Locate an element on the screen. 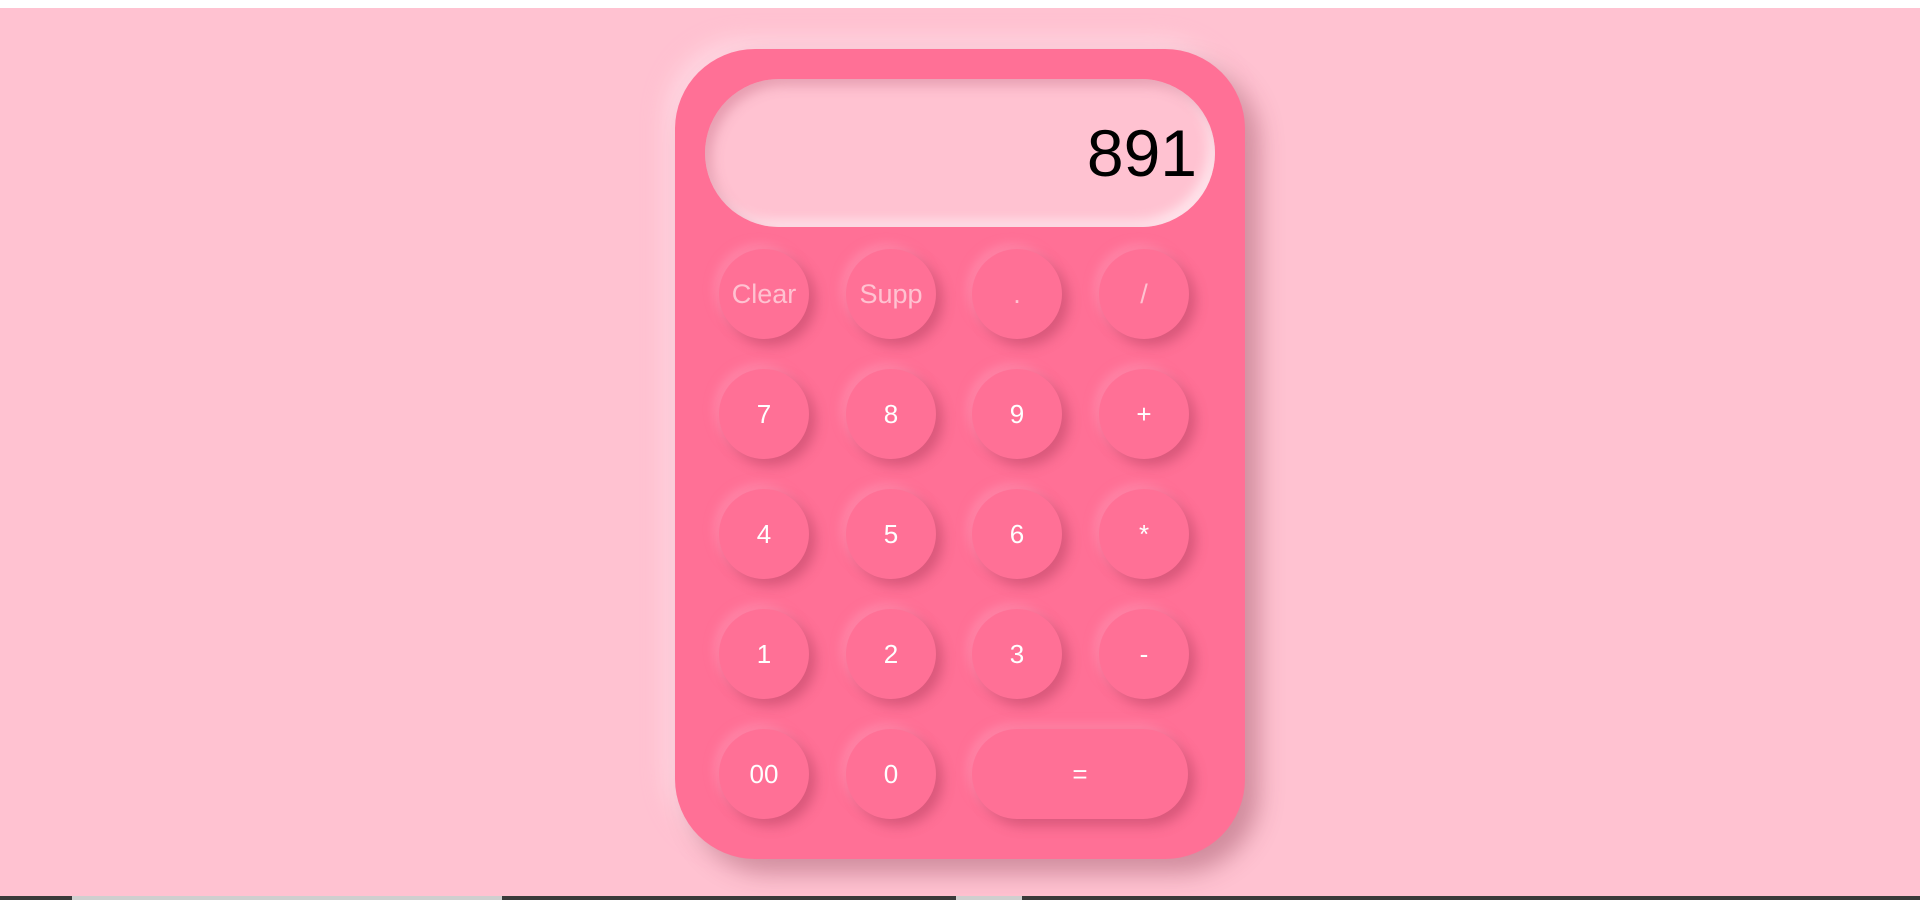 The image size is (1920, 900). three-button: 3 is located at coordinates (1017, 654).